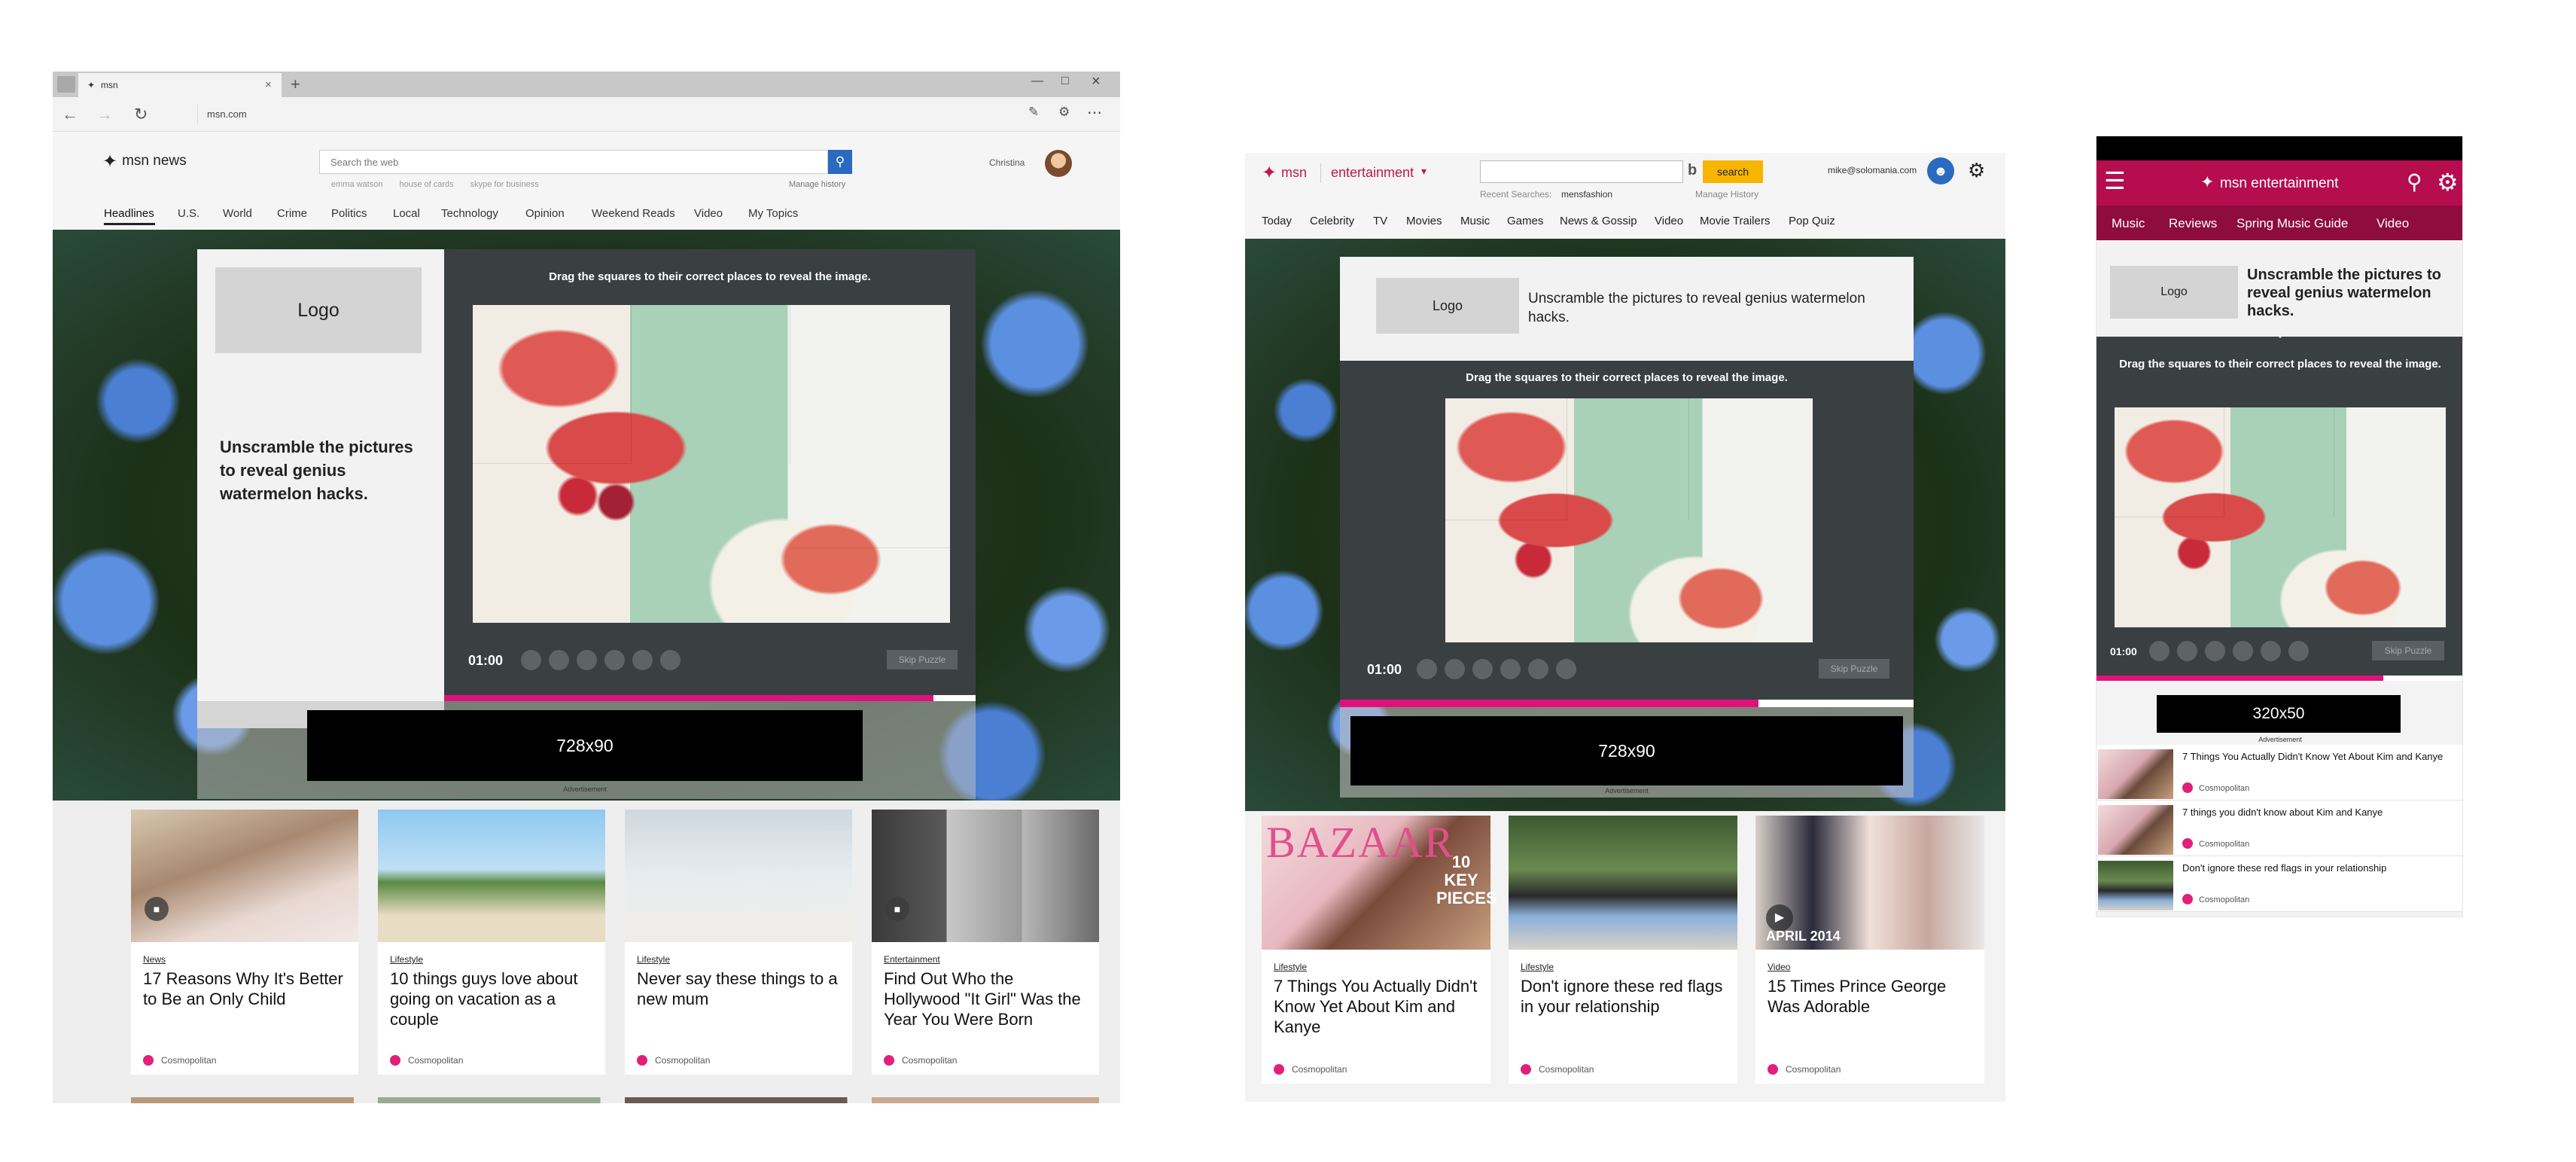 The height and width of the screenshot is (1162, 2576). I want to click on nav-today: Today, so click(1277, 221).